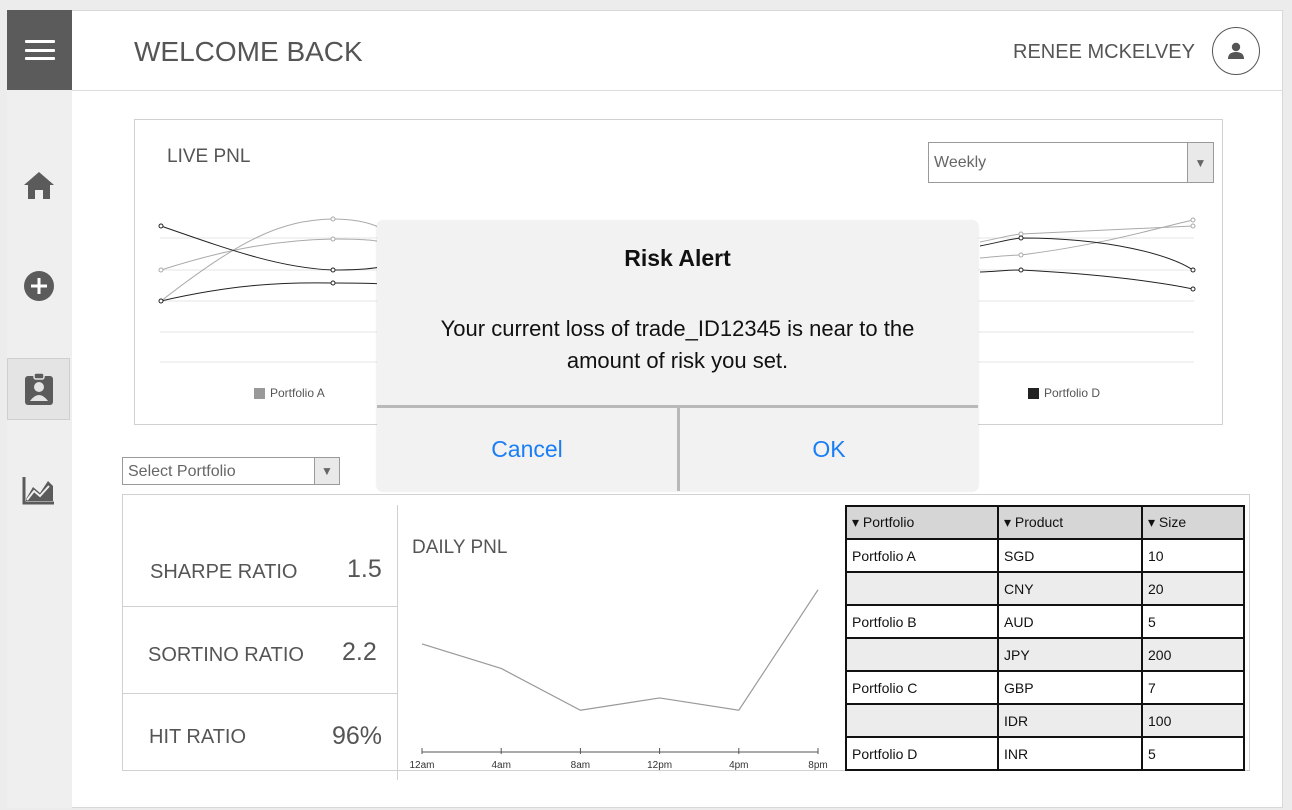 The width and height of the screenshot is (1292, 810). What do you see at coordinates (1193, 654) in the screenshot?
I see `cell-size: 200` at bounding box center [1193, 654].